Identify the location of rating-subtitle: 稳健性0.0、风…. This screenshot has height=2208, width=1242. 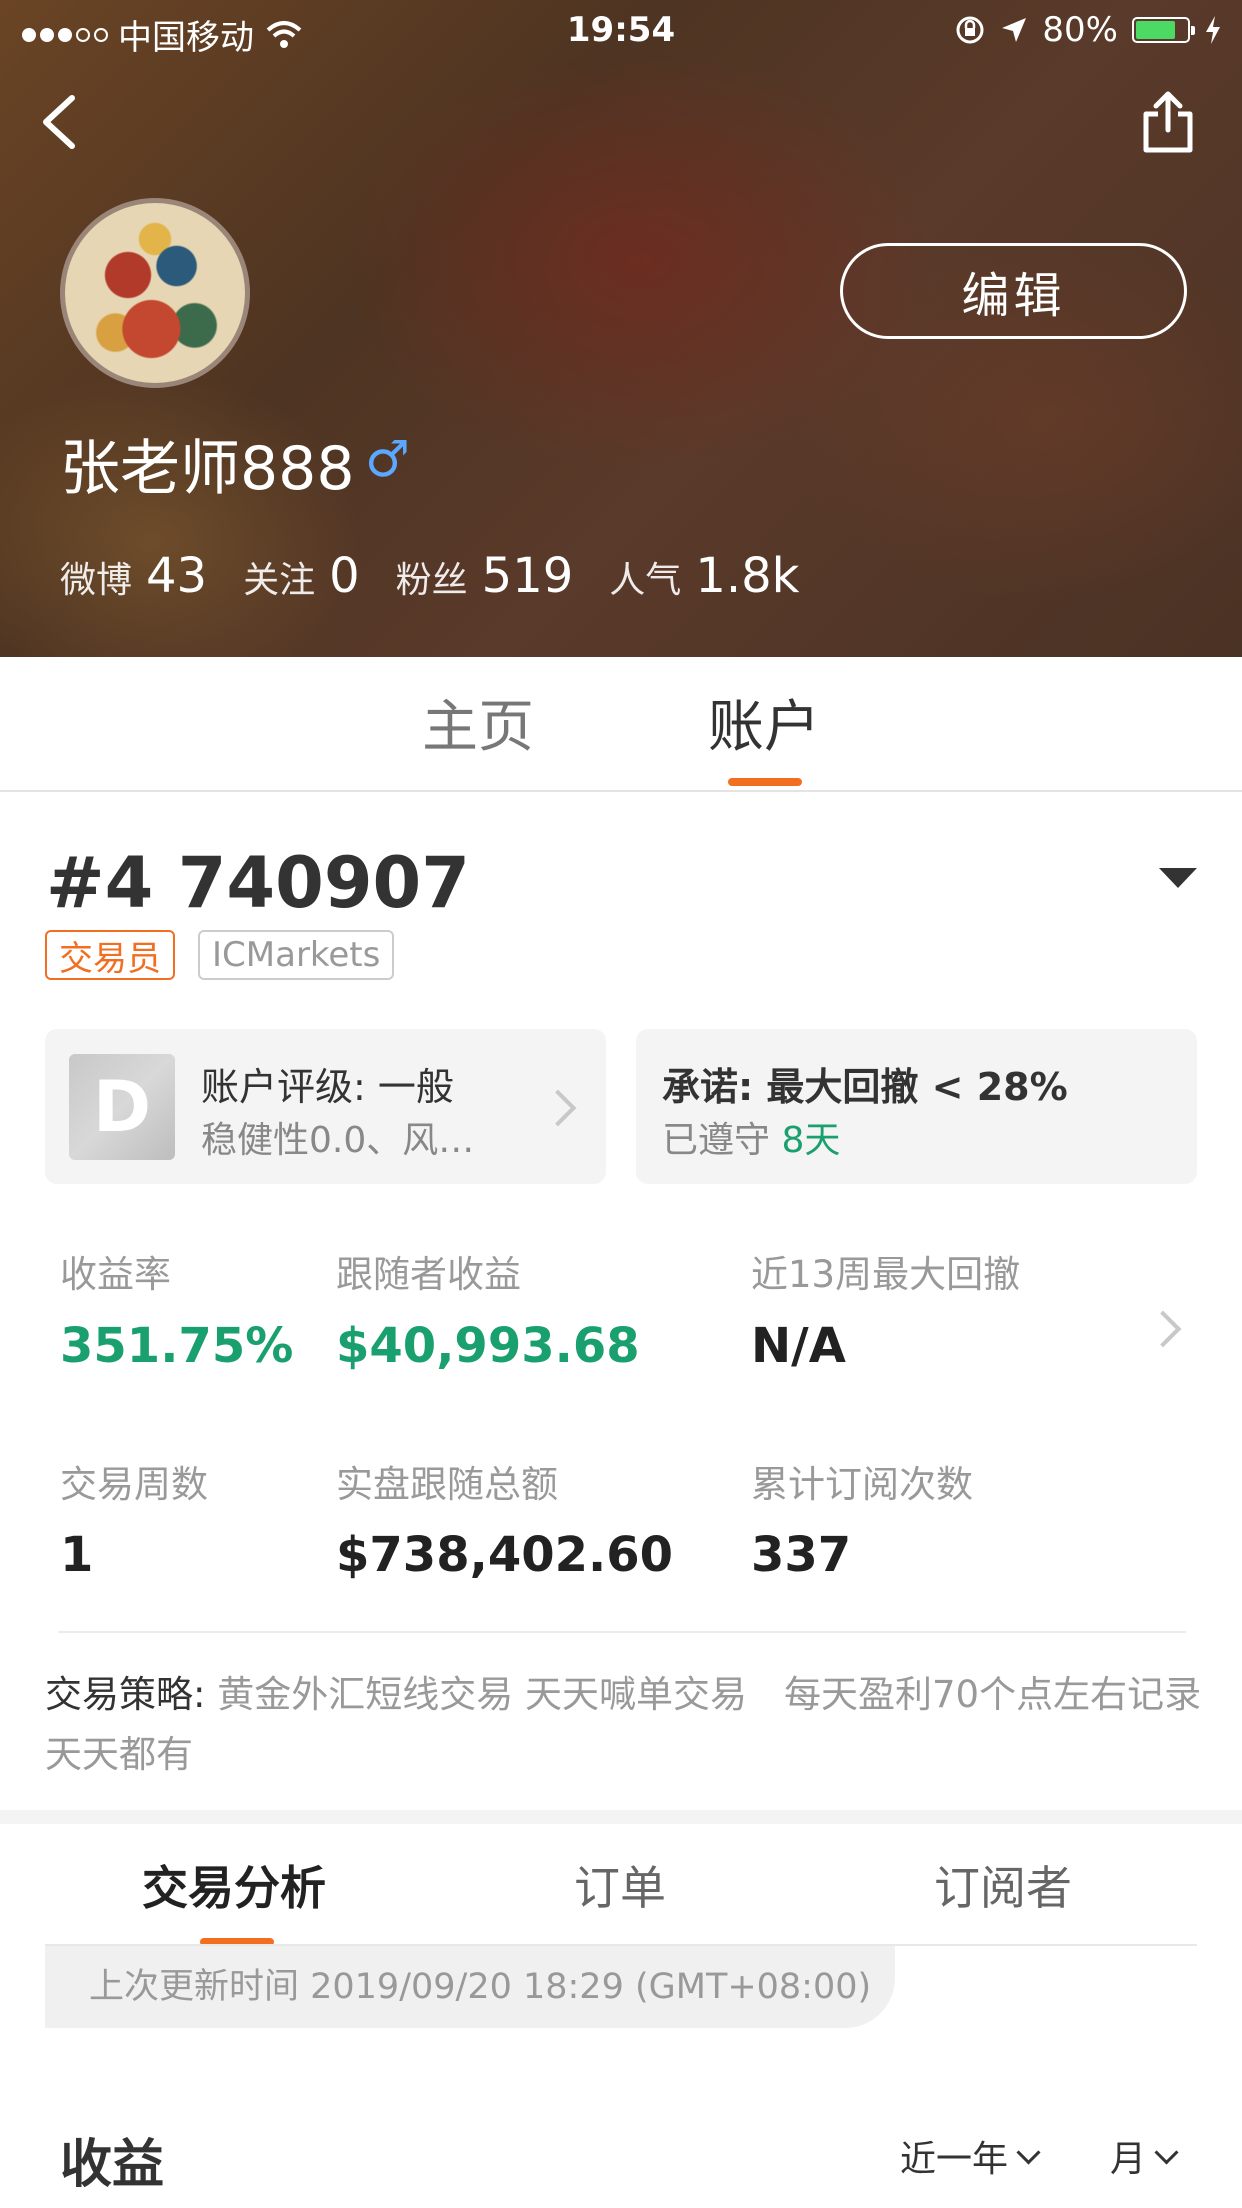
(338, 1140).